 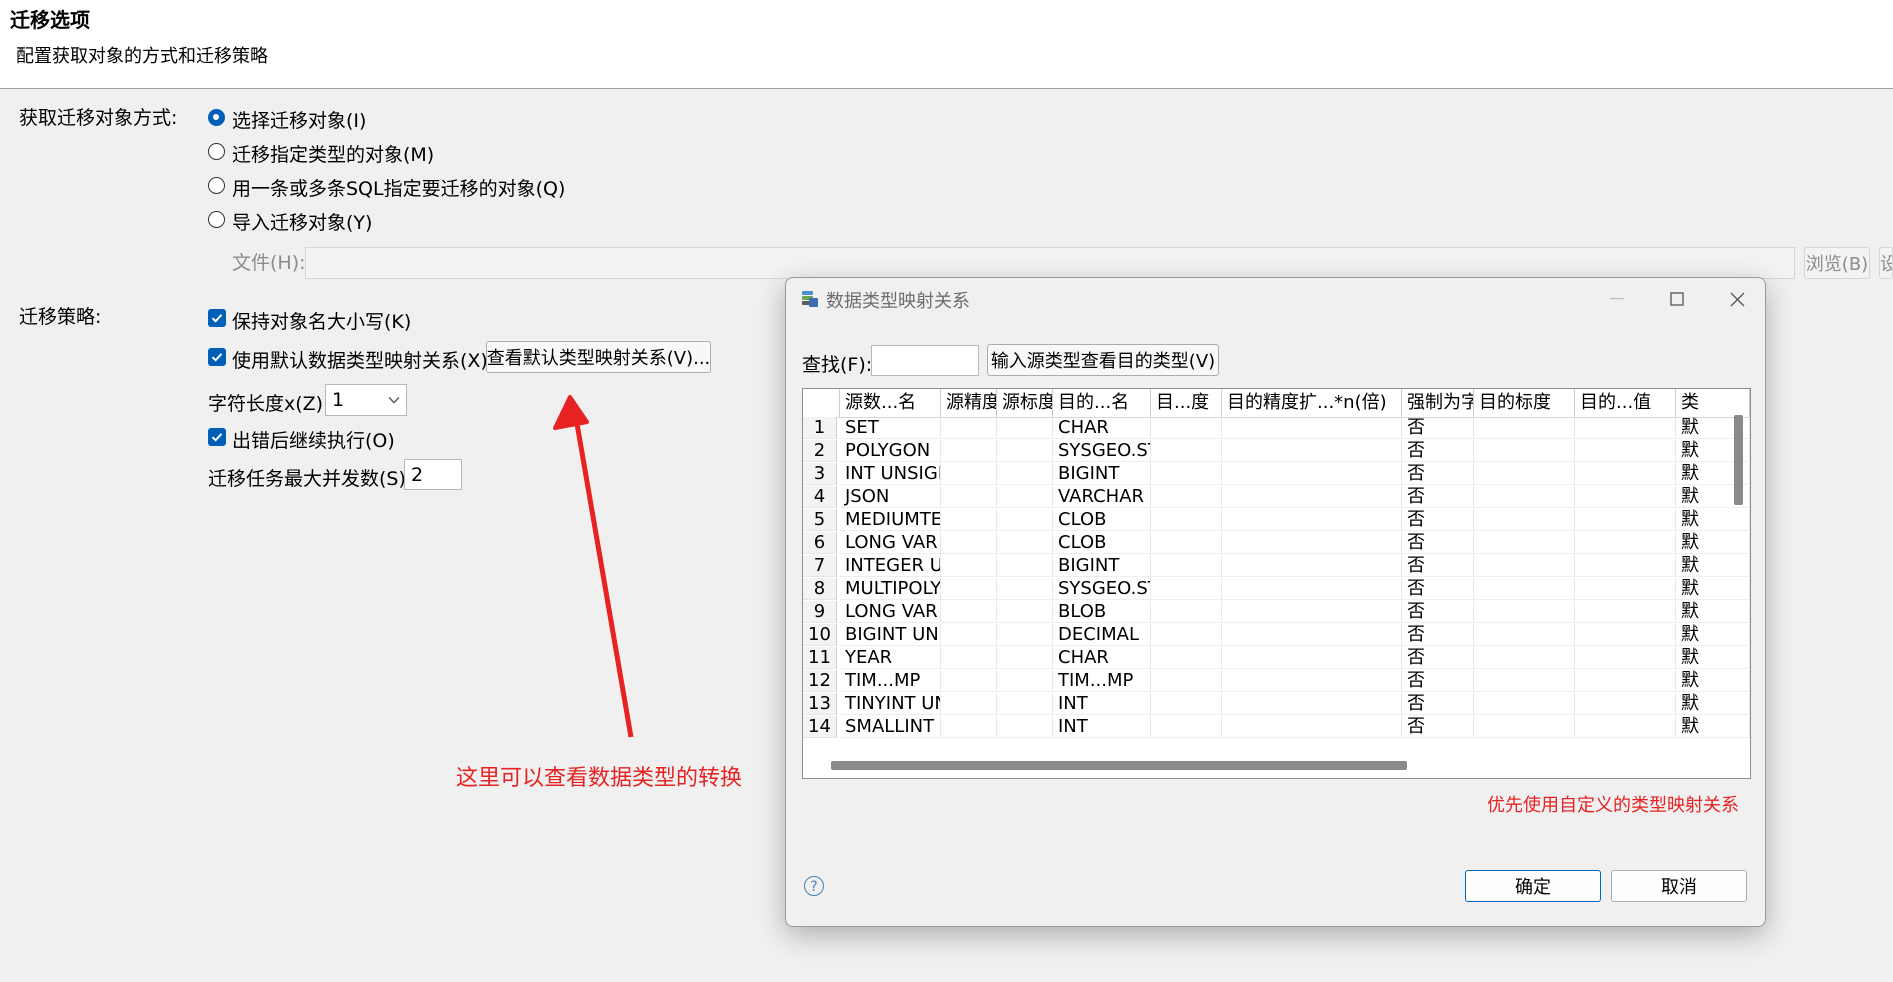 What do you see at coordinates (890, 497) in the screenshot?
I see `table-cell: JSON` at bounding box center [890, 497].